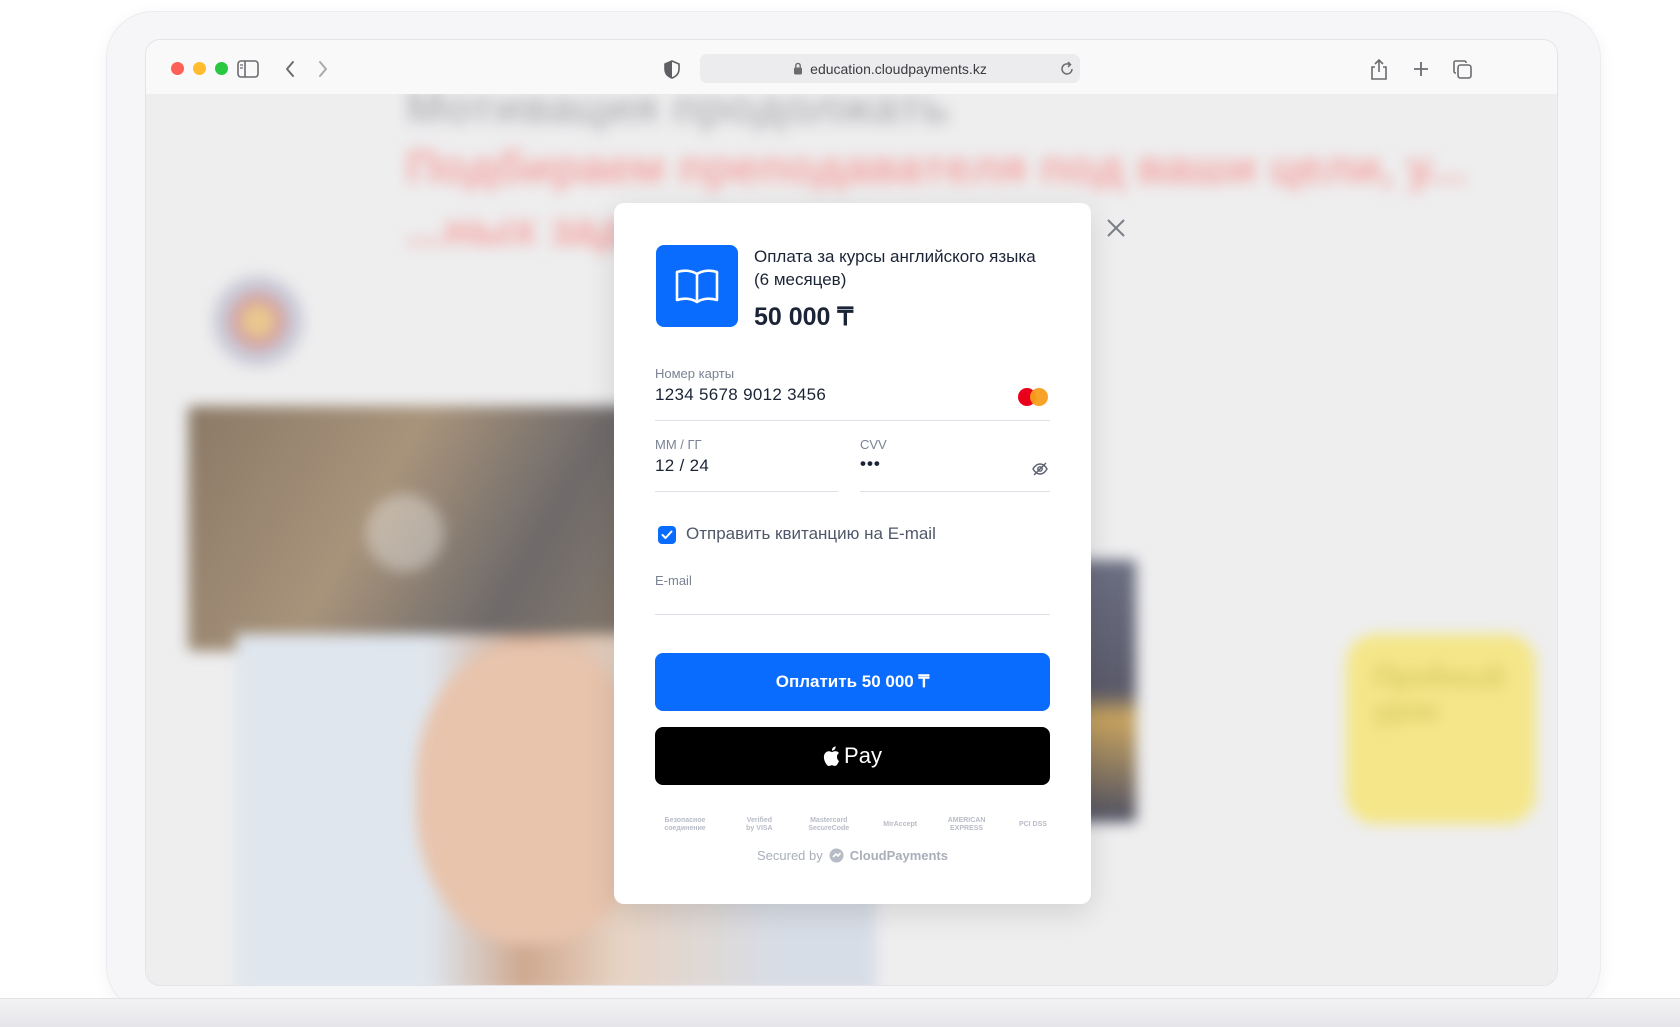 The height and width of the screenshot is (1027, 1680). I want to click on cvv-field: •••, so click(870, 464).